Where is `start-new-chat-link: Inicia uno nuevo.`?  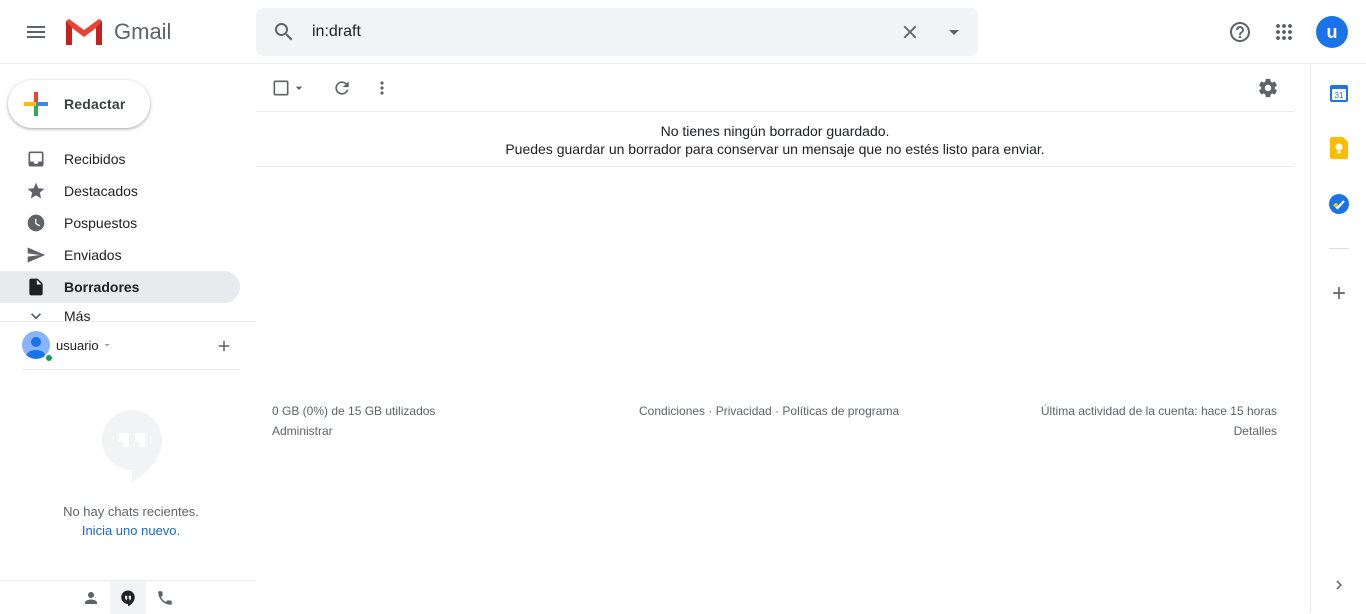 start-new-chat-link: Inicia uno nuevo. is located at coordinates (131, 530).